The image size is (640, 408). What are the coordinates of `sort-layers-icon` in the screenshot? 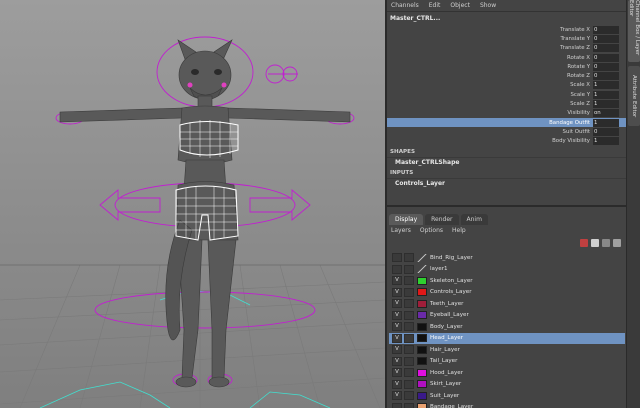 It's located at (617, 243).